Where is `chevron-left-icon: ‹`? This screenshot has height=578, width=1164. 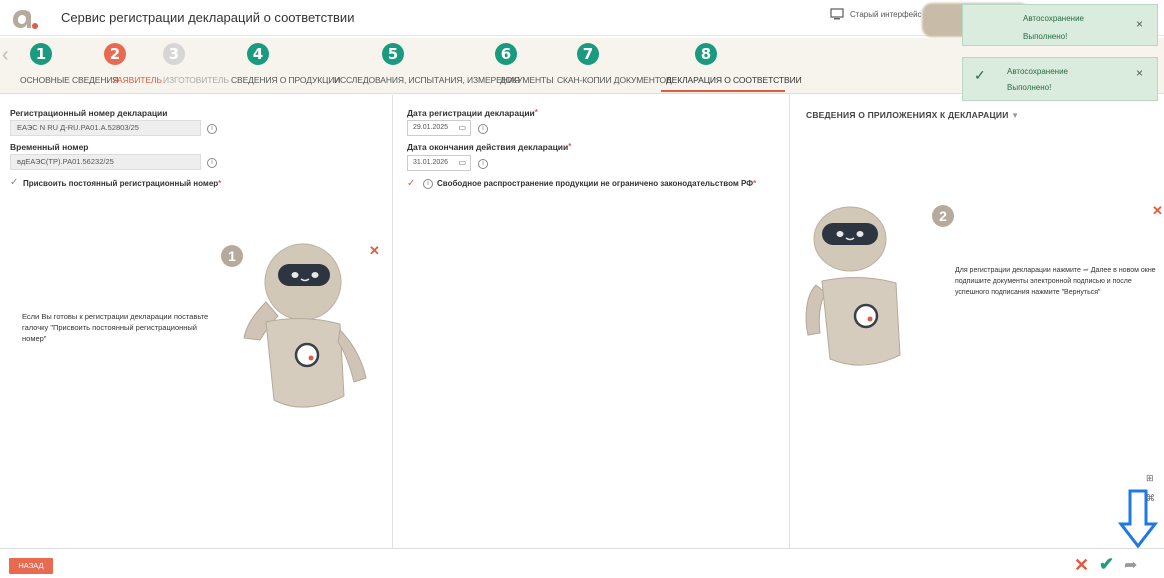 chevron-left-icon: ‹ is located at coordinates (5, 55).